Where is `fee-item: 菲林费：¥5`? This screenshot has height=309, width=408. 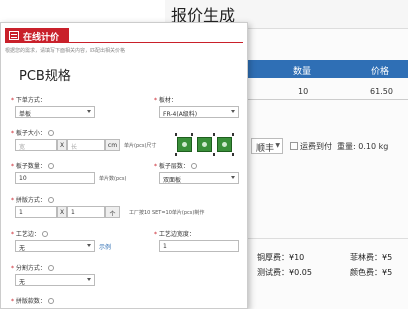 fee-item: 菲林费：¥5 is located at coordinates (371, 257).